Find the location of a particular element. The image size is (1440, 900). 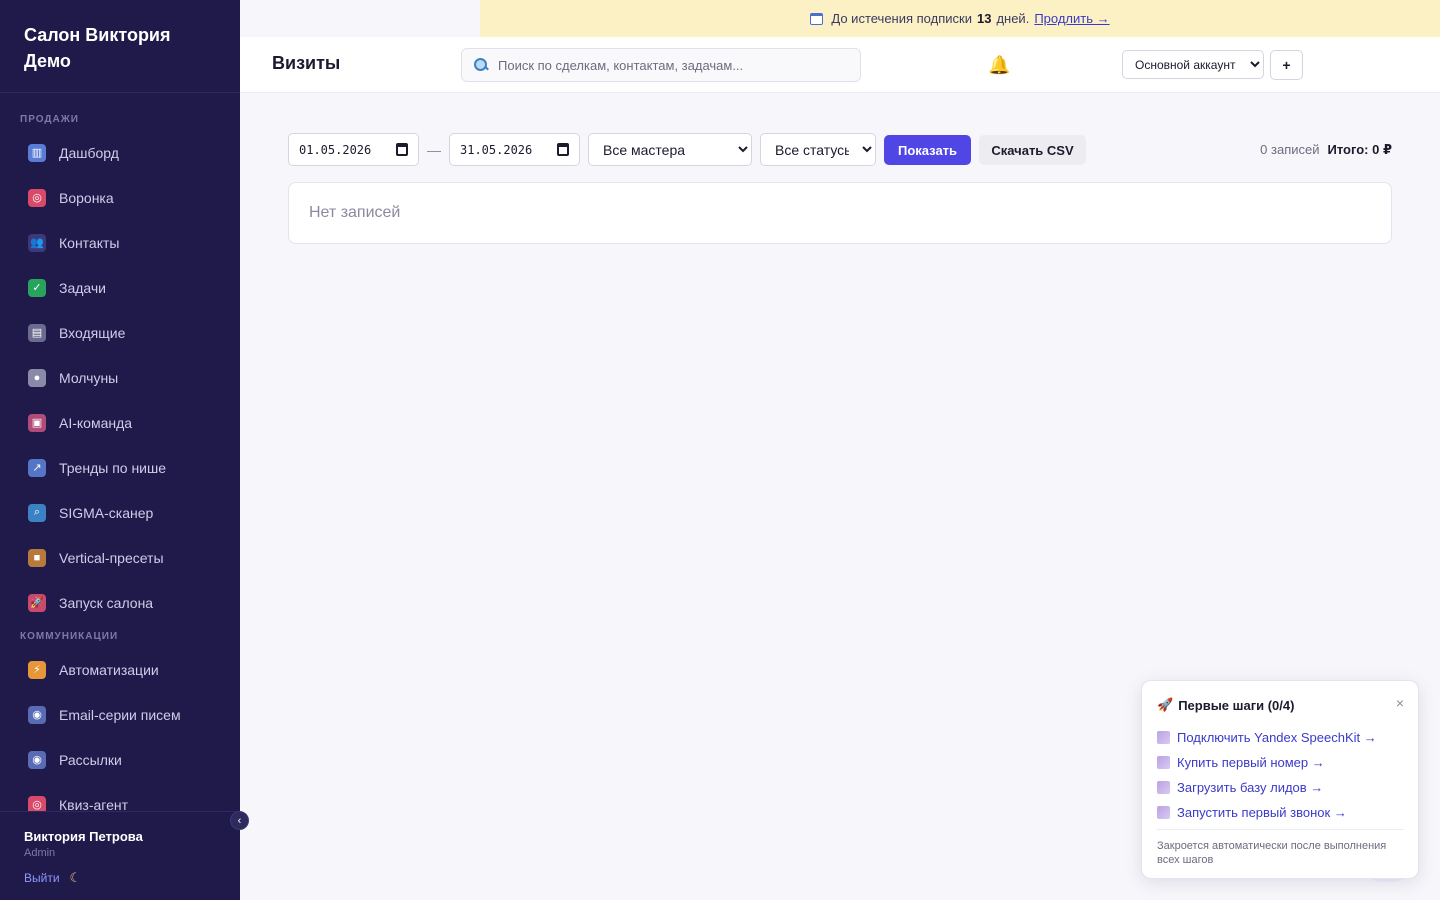

sidebar-item: ▤ Входящие is located at coordinates (120, 332).